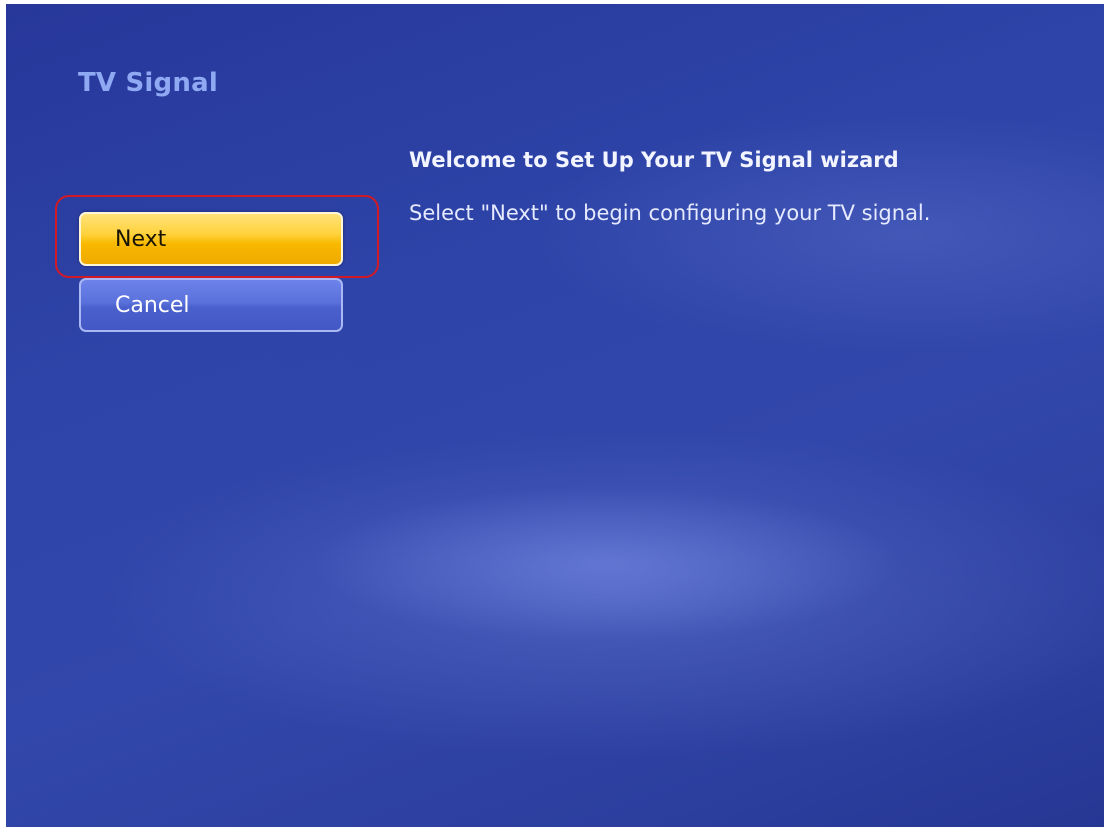  Describe the element at coordinates (211, 239) in the screenshot. I see `next-button: Next` at that location.